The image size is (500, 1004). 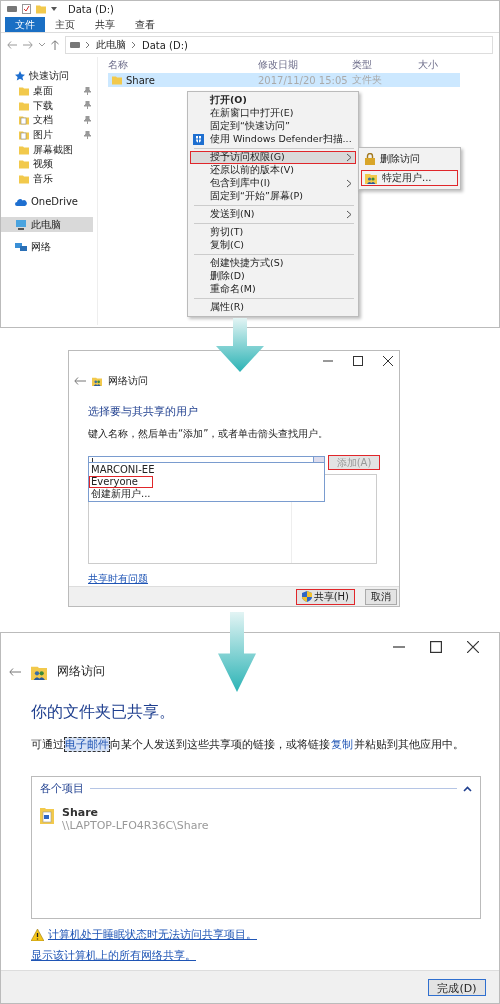 I want to click on file-row: Share 2017/11/20 15:05 文件夹, so click(x=284, y=80).